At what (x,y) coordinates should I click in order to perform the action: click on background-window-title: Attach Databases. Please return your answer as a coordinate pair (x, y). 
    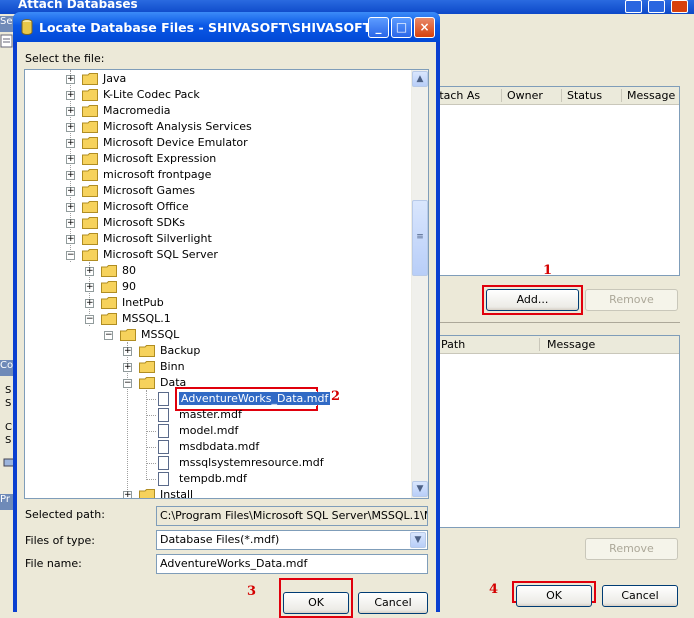
    Looking at the image, I should click on (78, 5).